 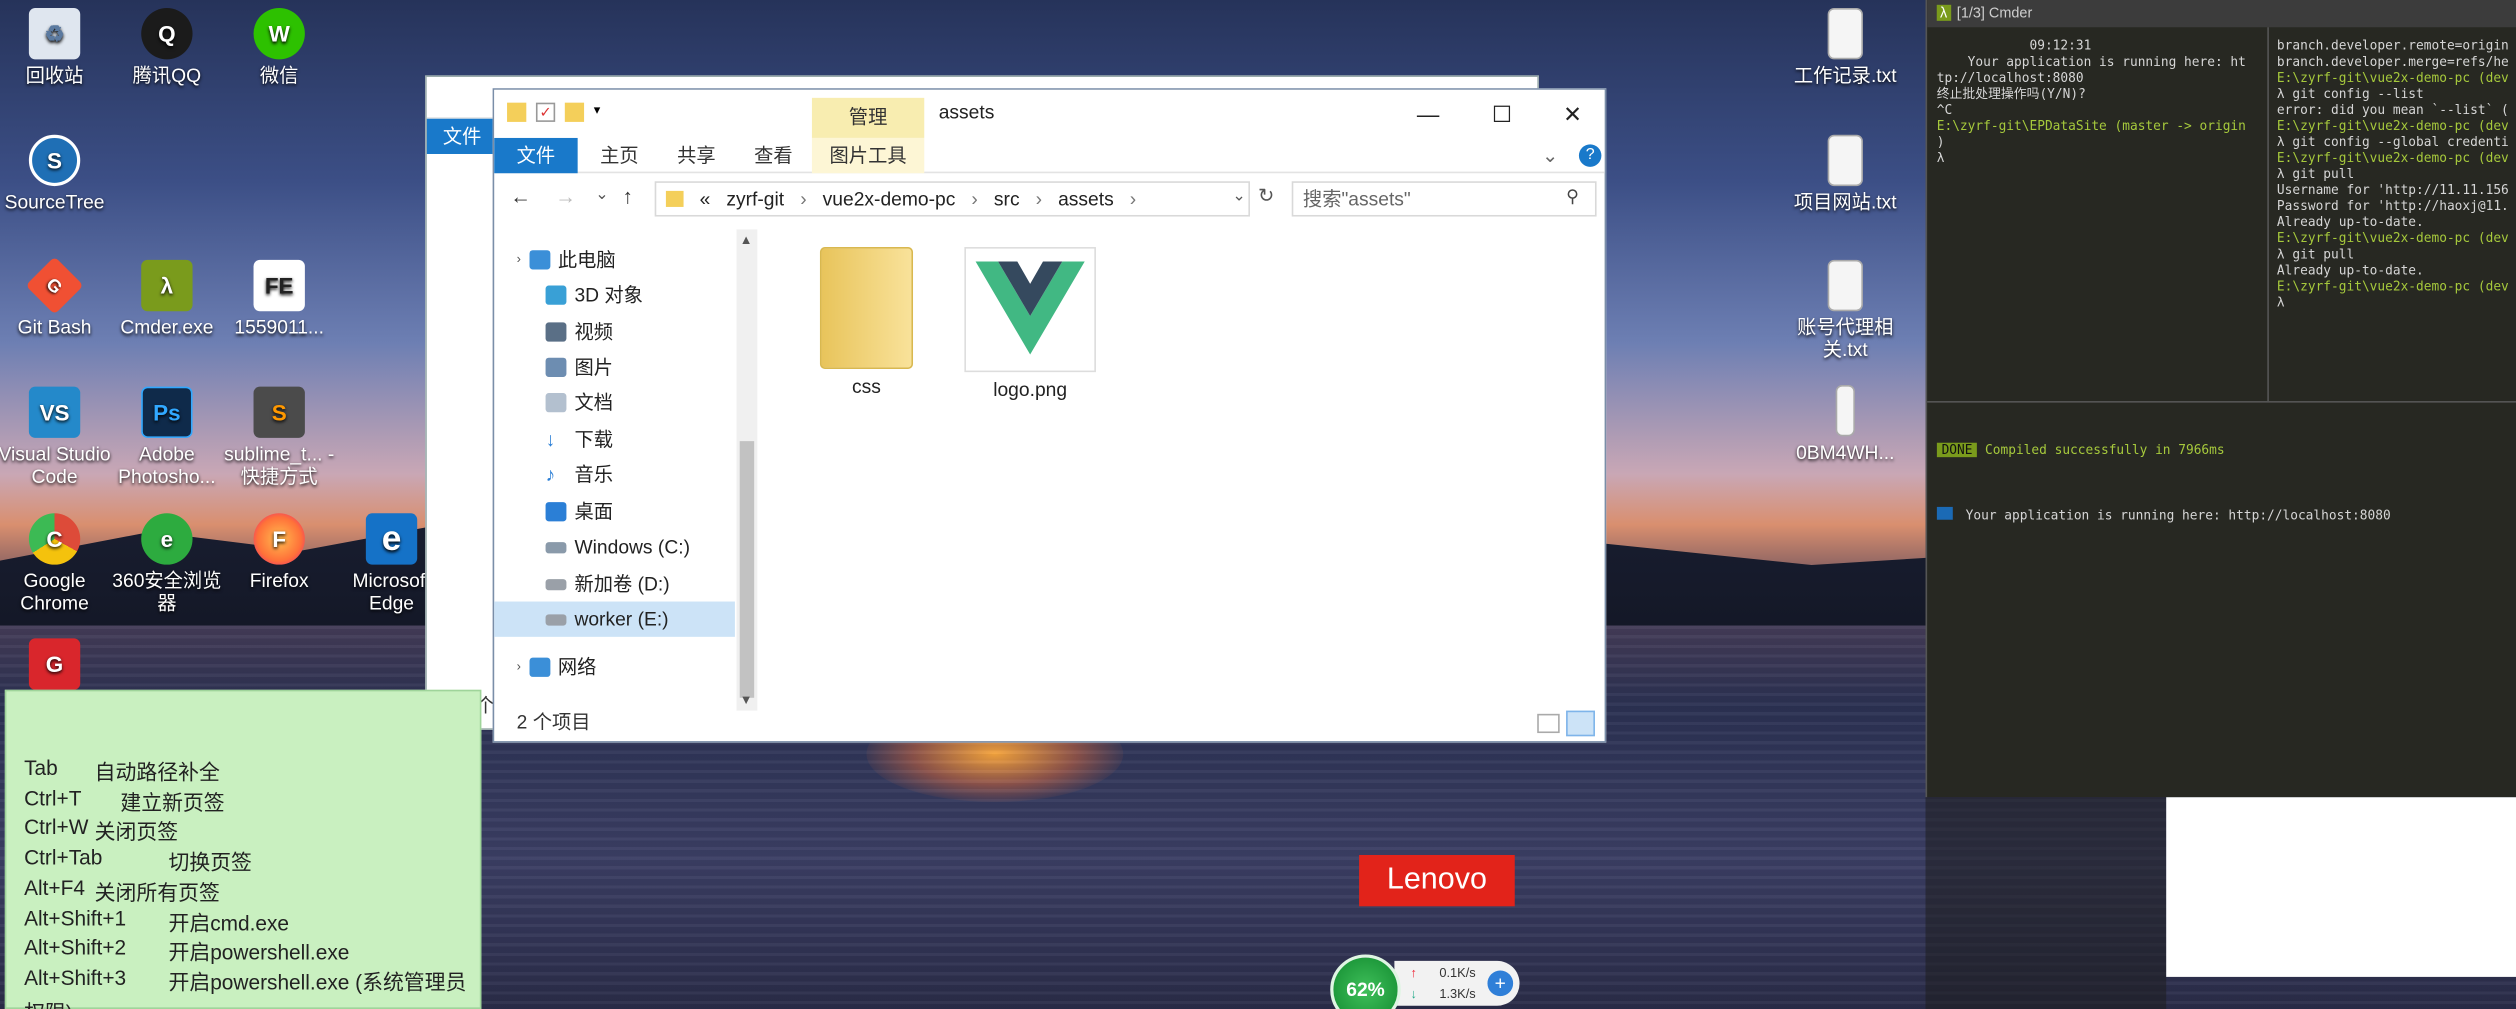 What do you see at coordinates (593, 332) in the screenshot?
I see `nav-item-label: 视频` at bounding box center [593, 332].